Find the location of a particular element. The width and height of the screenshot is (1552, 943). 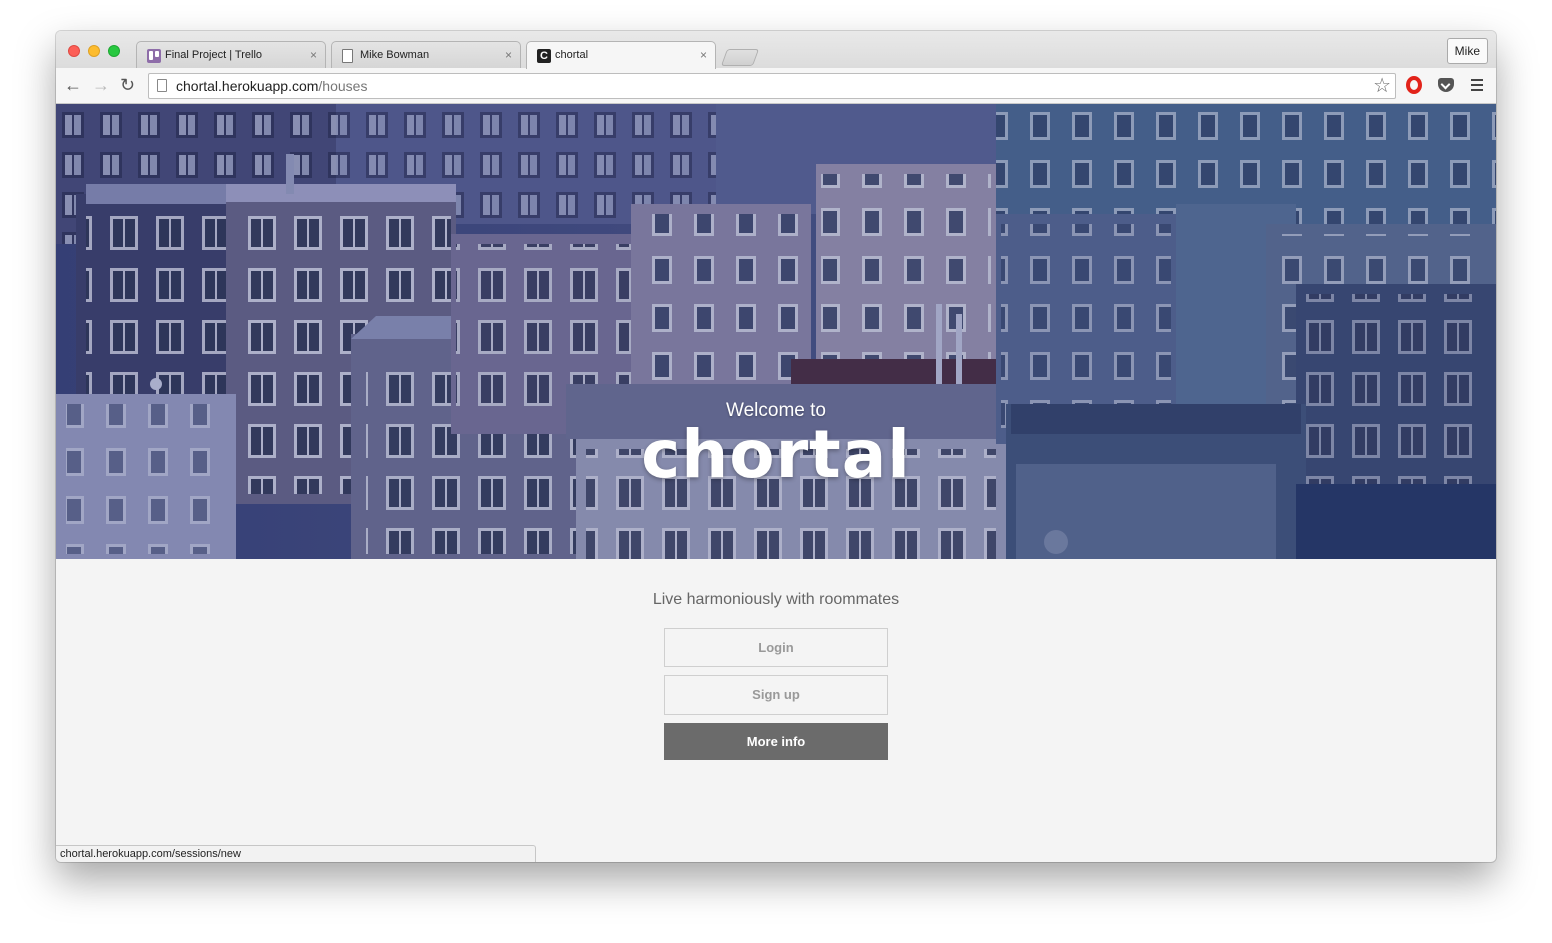

menu-icon is located at coordinates (1477, 86).